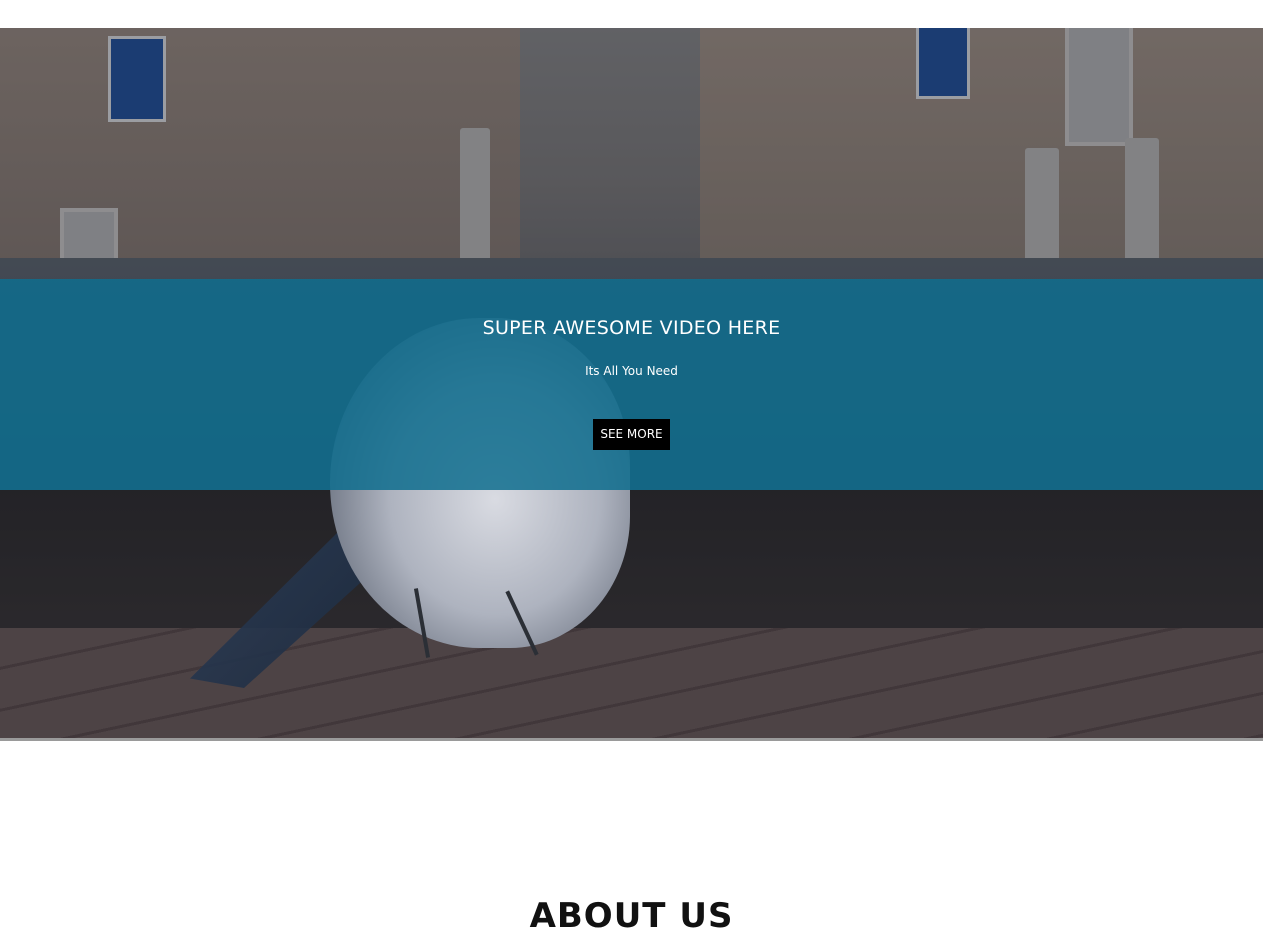  Describe the element at coordinates (631, 434) in the screenshot. I see `see-more-button: SEE MORE` at that location.